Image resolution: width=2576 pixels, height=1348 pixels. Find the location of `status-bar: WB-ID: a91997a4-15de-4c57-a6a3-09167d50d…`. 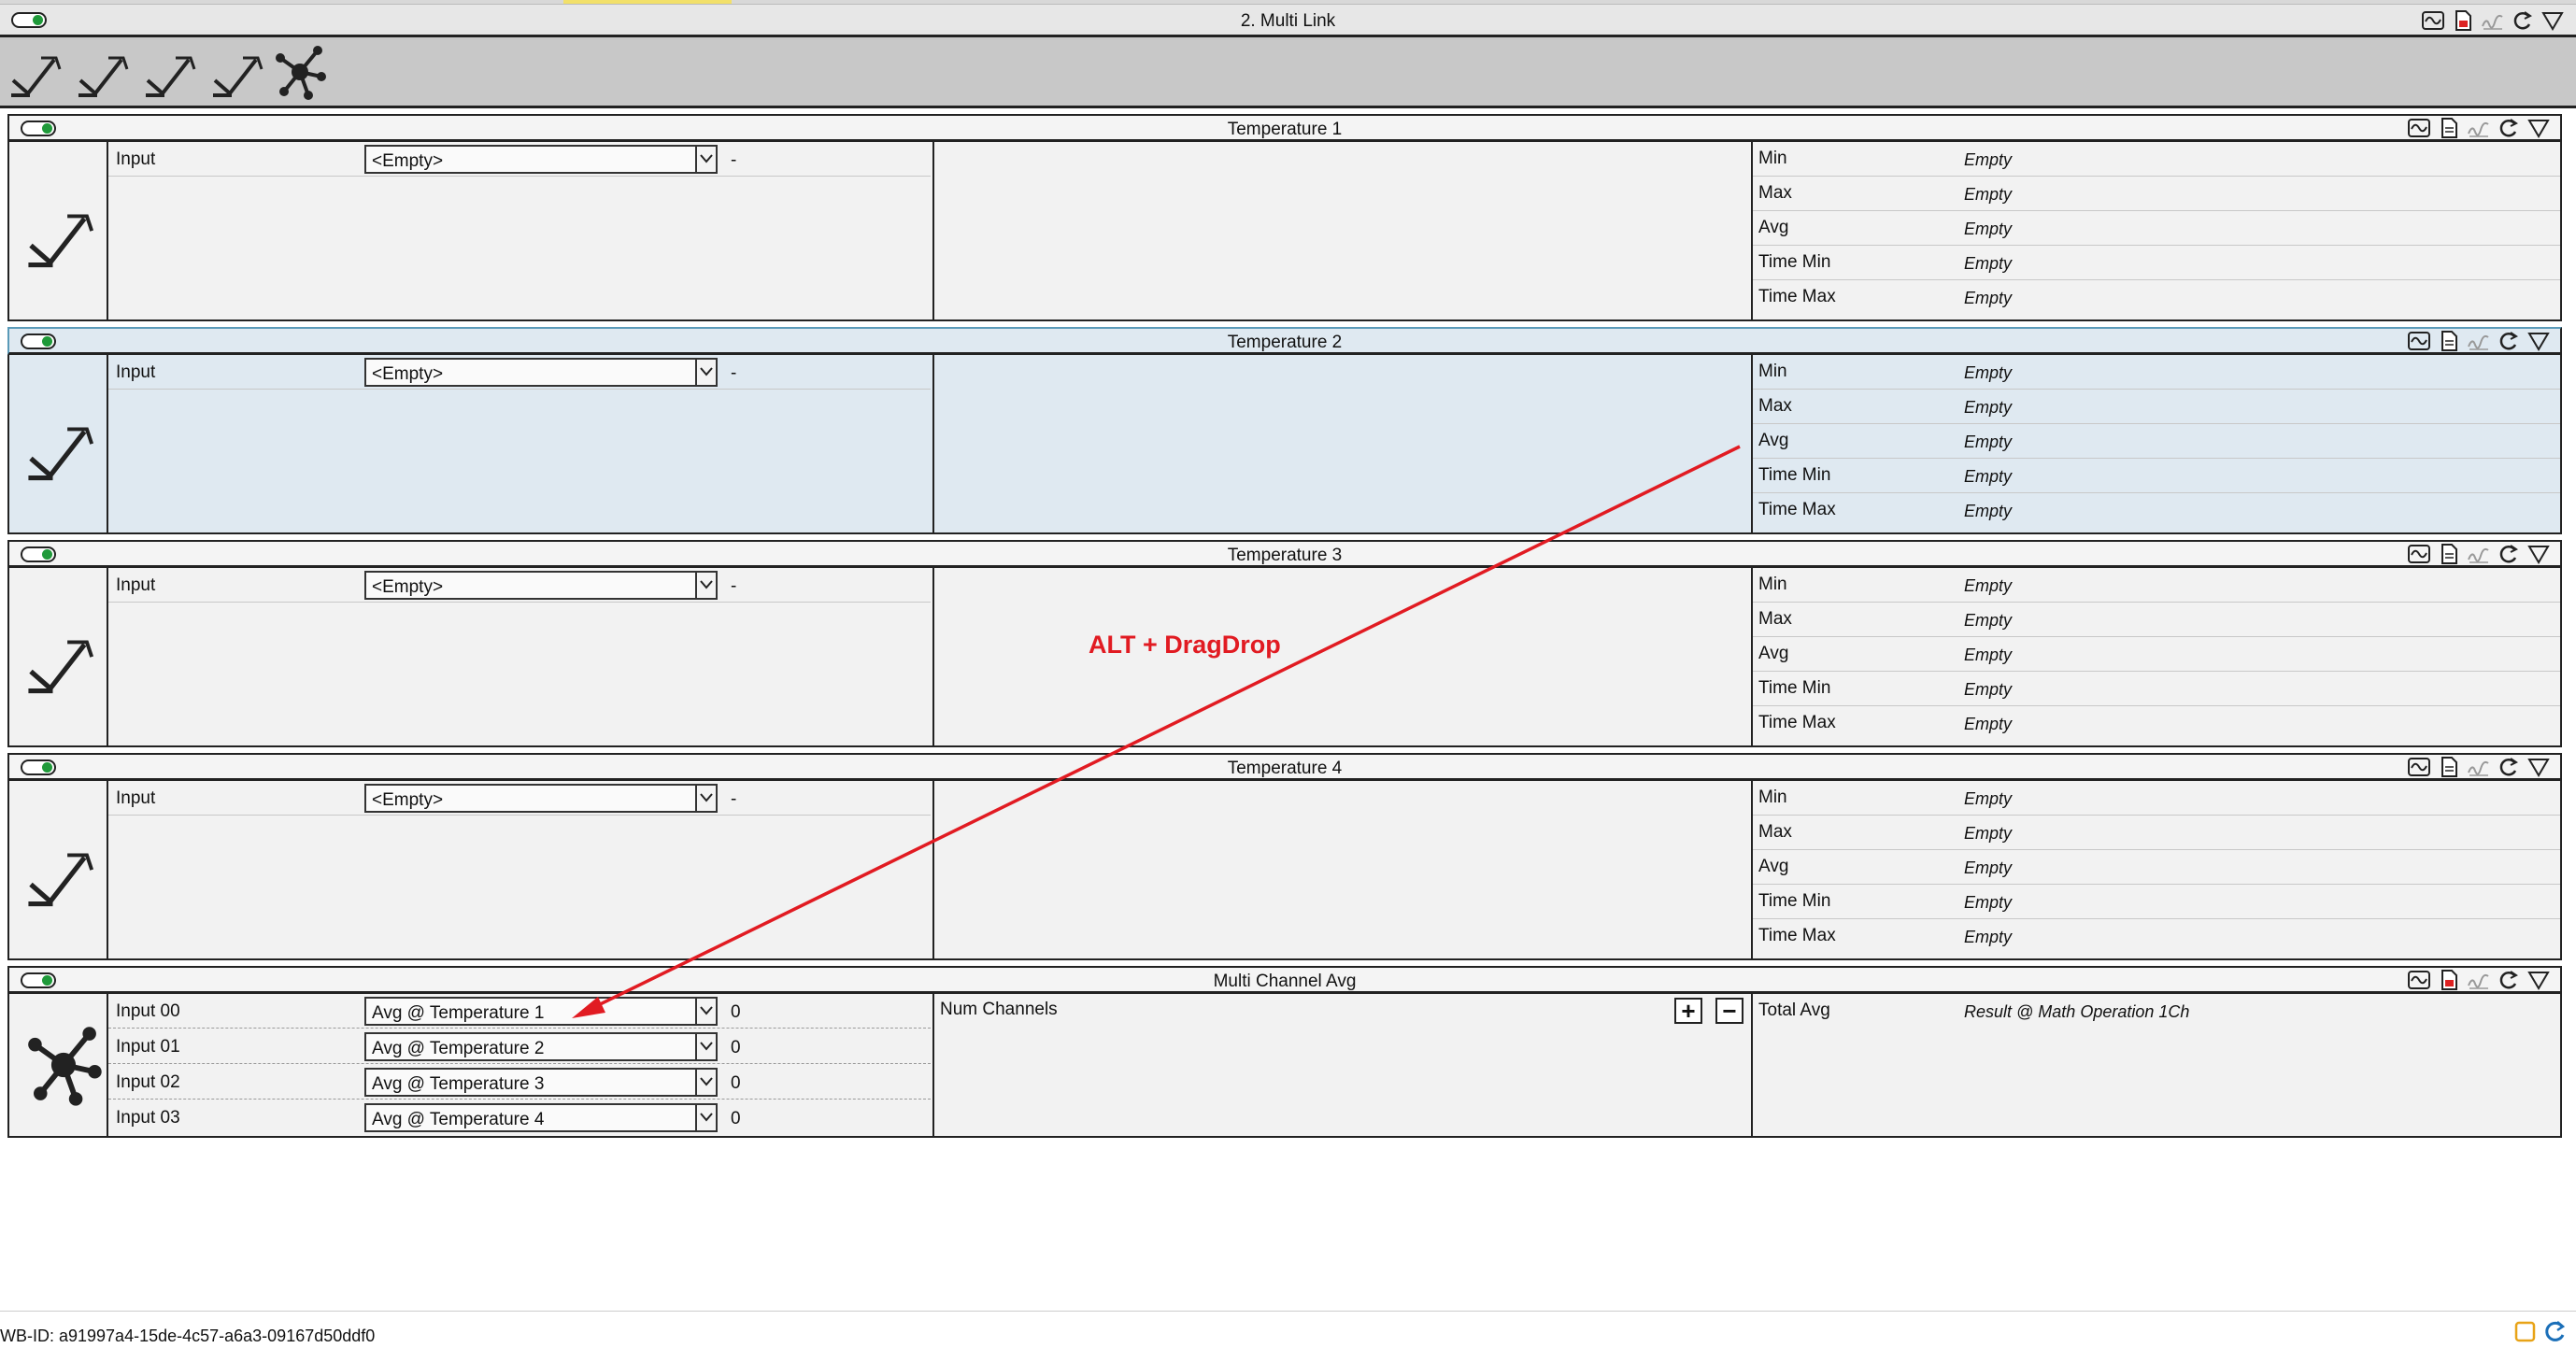

status-bar: WB-ID: a91997a4-15de-4c57-a6a3-09167d50d… is located at coordinates (1288, 1329).